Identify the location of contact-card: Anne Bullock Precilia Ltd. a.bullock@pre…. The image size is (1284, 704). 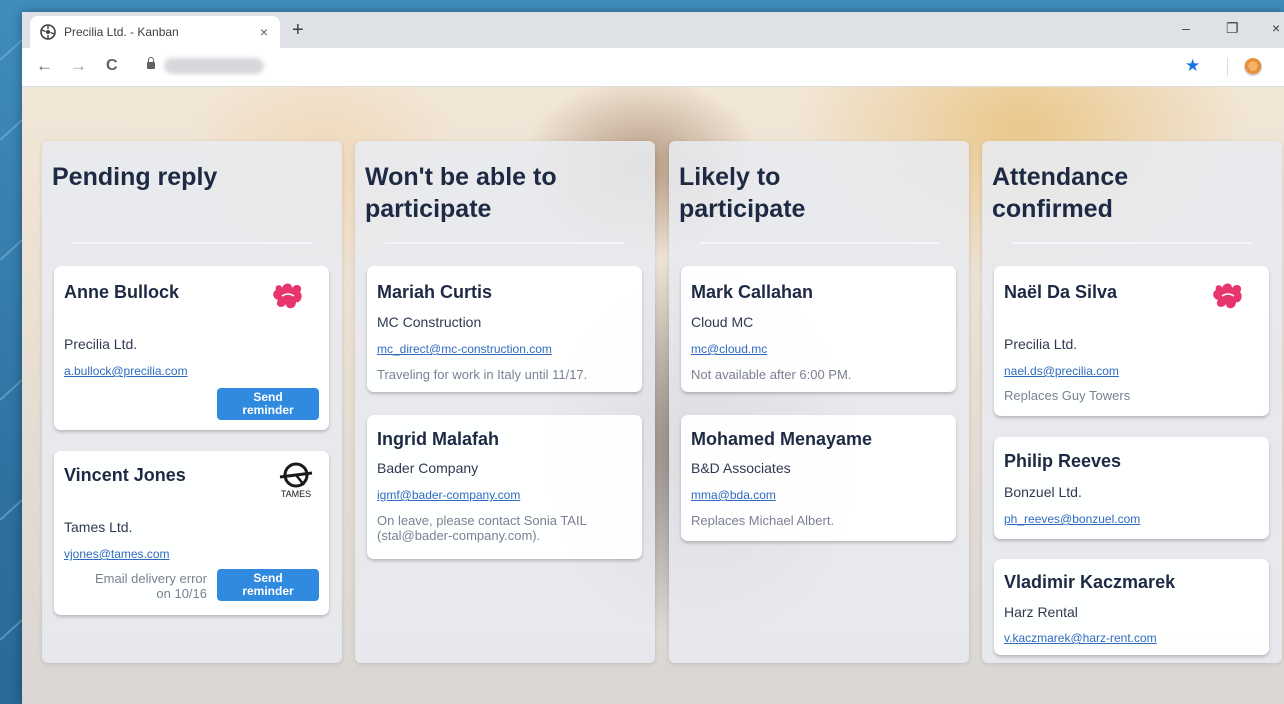
(191, 348).